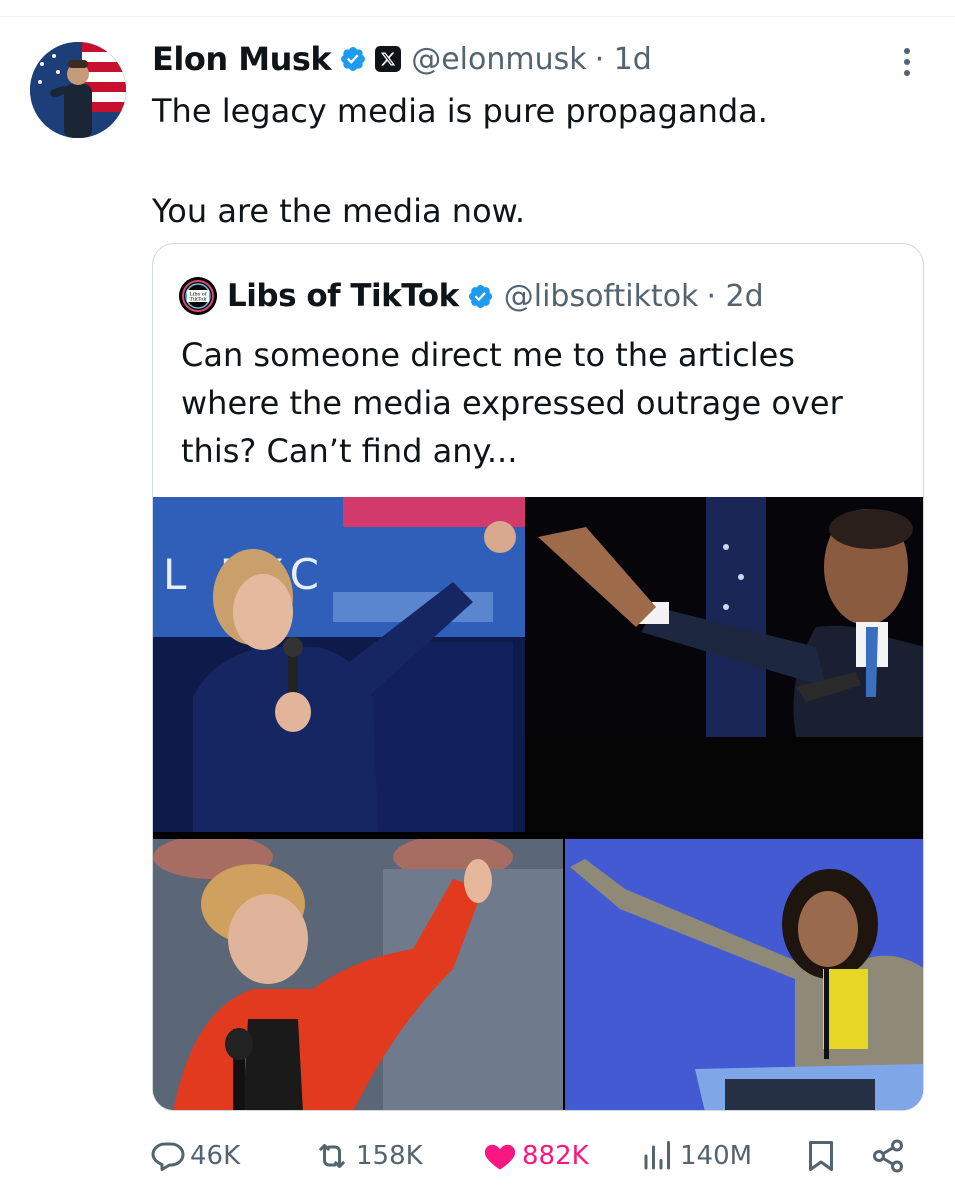 The image size is (955, 1200). What do you see at coordinates (724, 664) in the screenshot?
I see `collage-panel-top-right` at bounding box center [724, 664].